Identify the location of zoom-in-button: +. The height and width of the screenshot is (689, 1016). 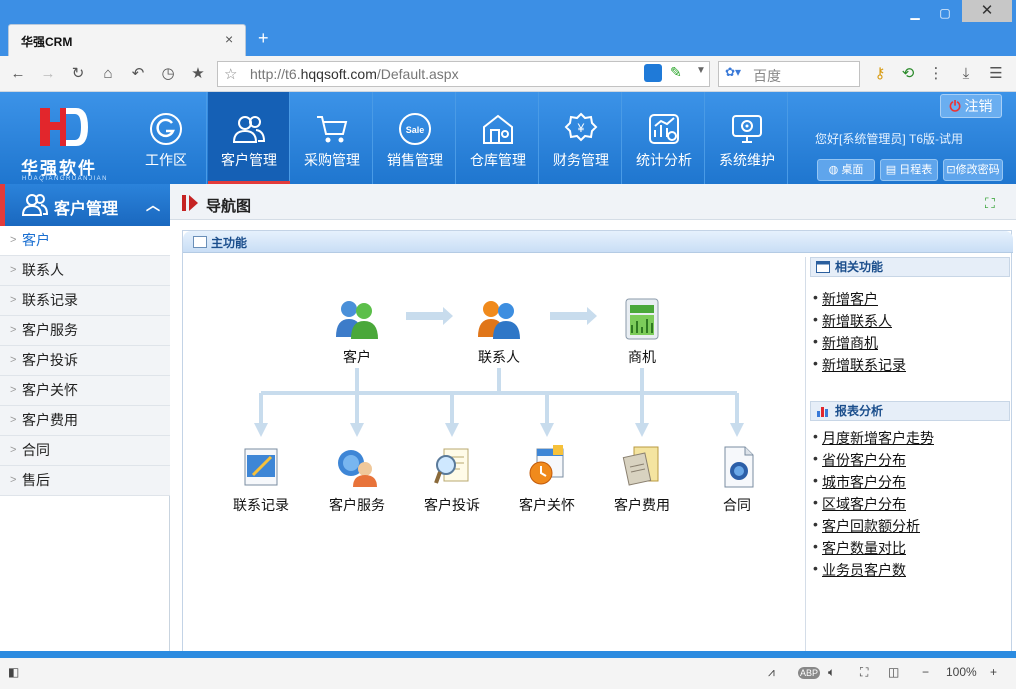
(993, 672).